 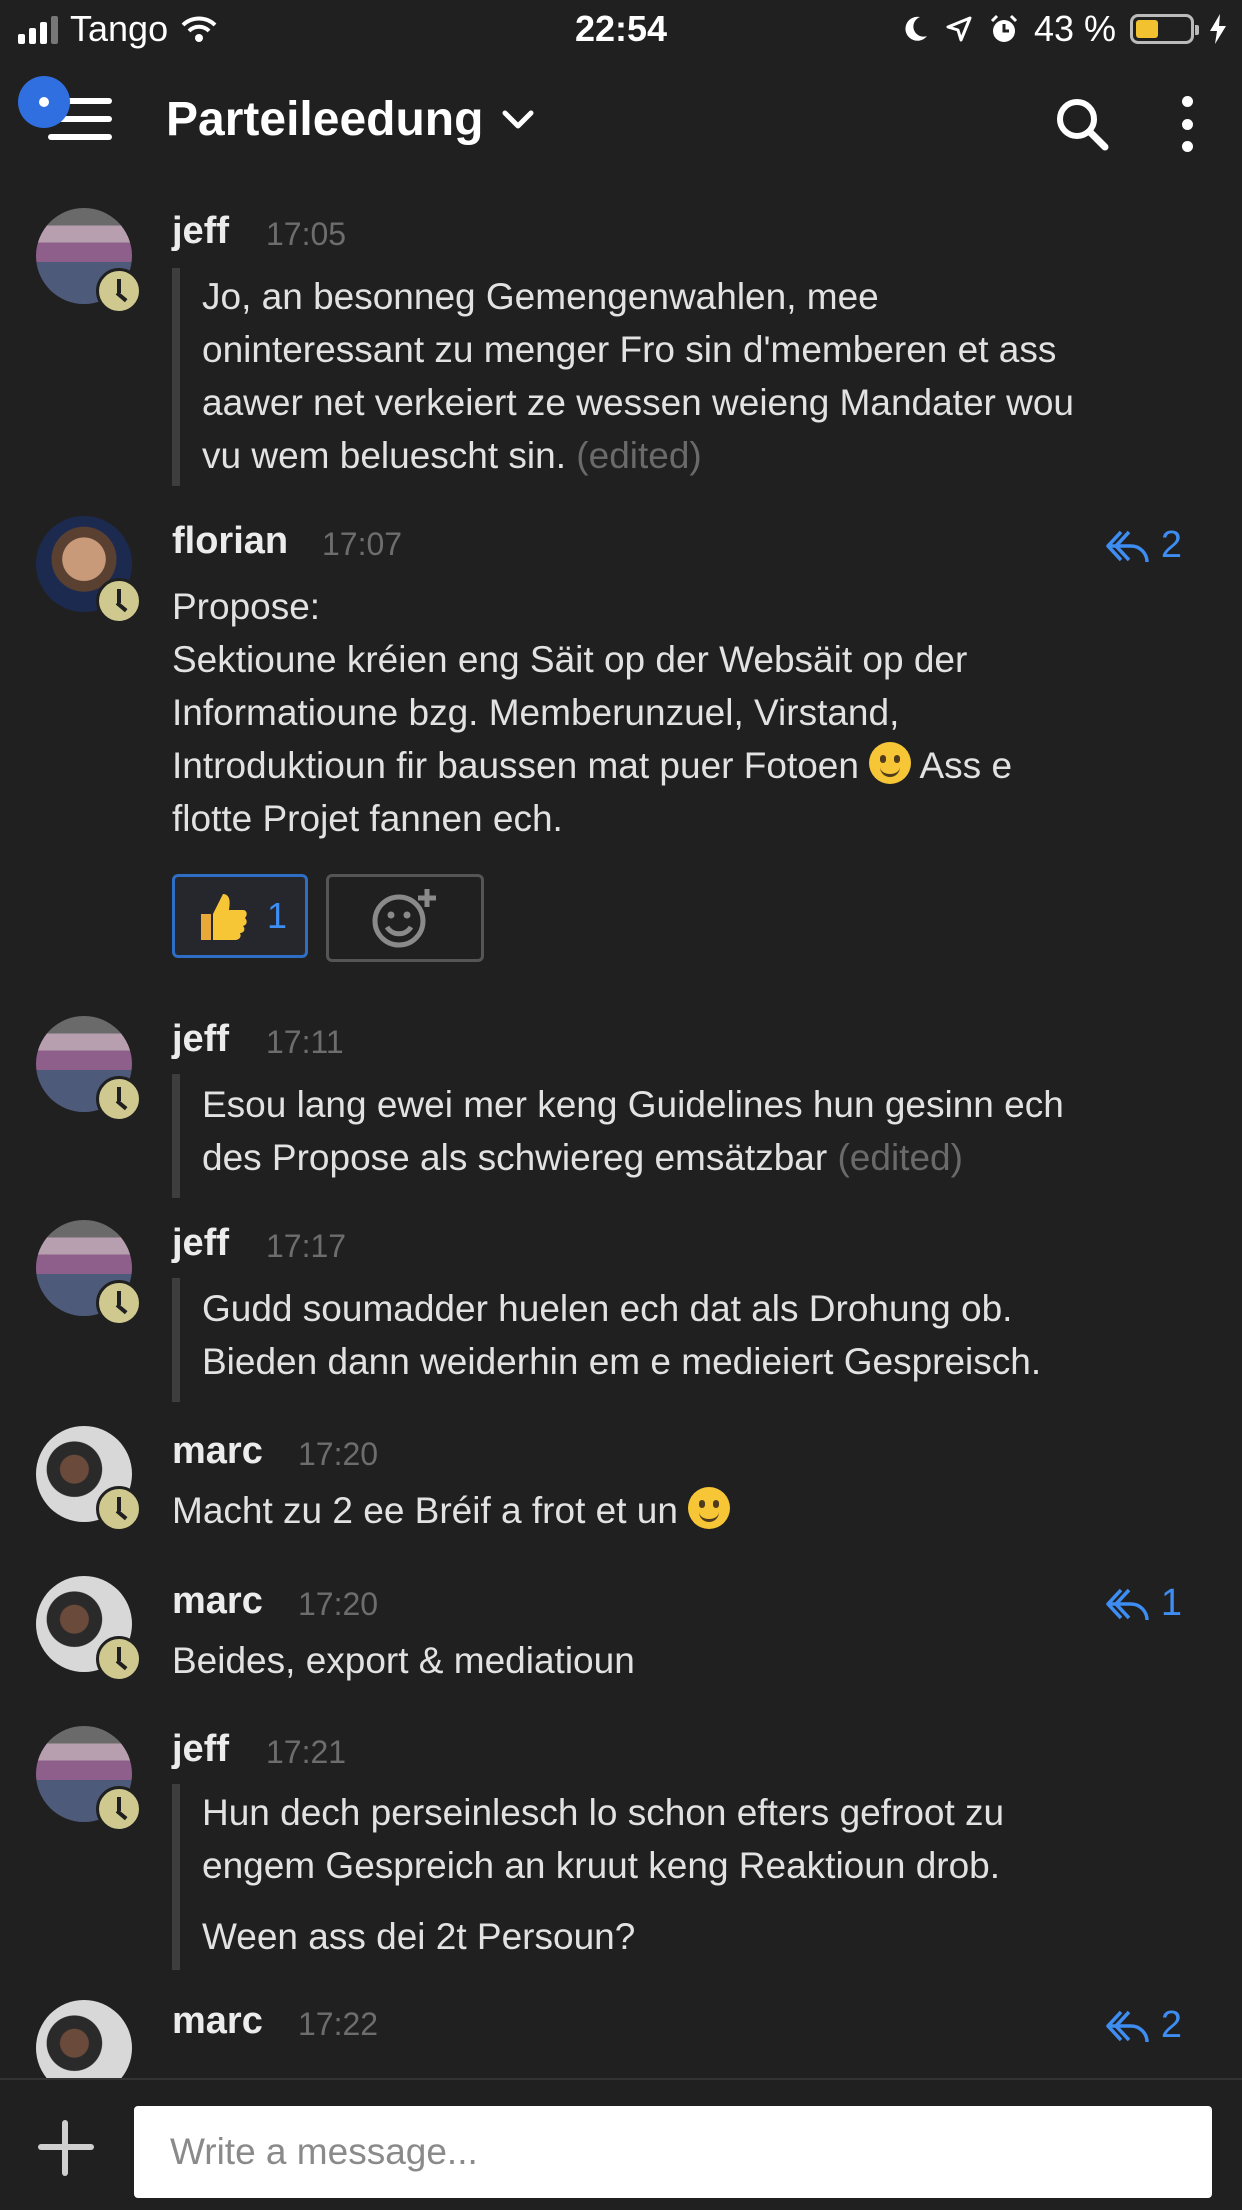 What do you see at coordinates (1082, 124) in the screenshot?
I see `search-icon` at bounding box center [1082, 124].